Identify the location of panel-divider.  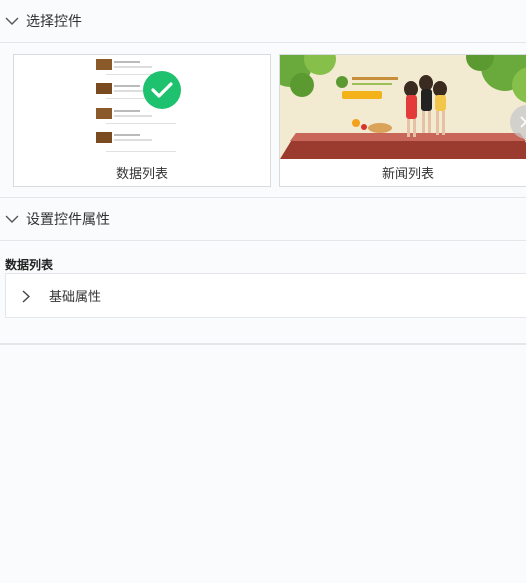
(263, 344).